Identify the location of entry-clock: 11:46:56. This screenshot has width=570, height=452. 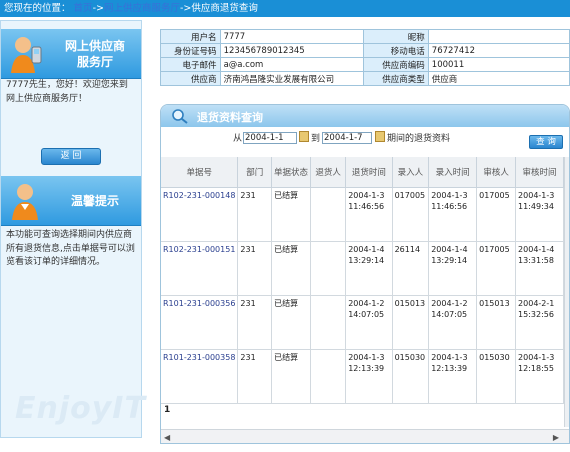
(449, 206).